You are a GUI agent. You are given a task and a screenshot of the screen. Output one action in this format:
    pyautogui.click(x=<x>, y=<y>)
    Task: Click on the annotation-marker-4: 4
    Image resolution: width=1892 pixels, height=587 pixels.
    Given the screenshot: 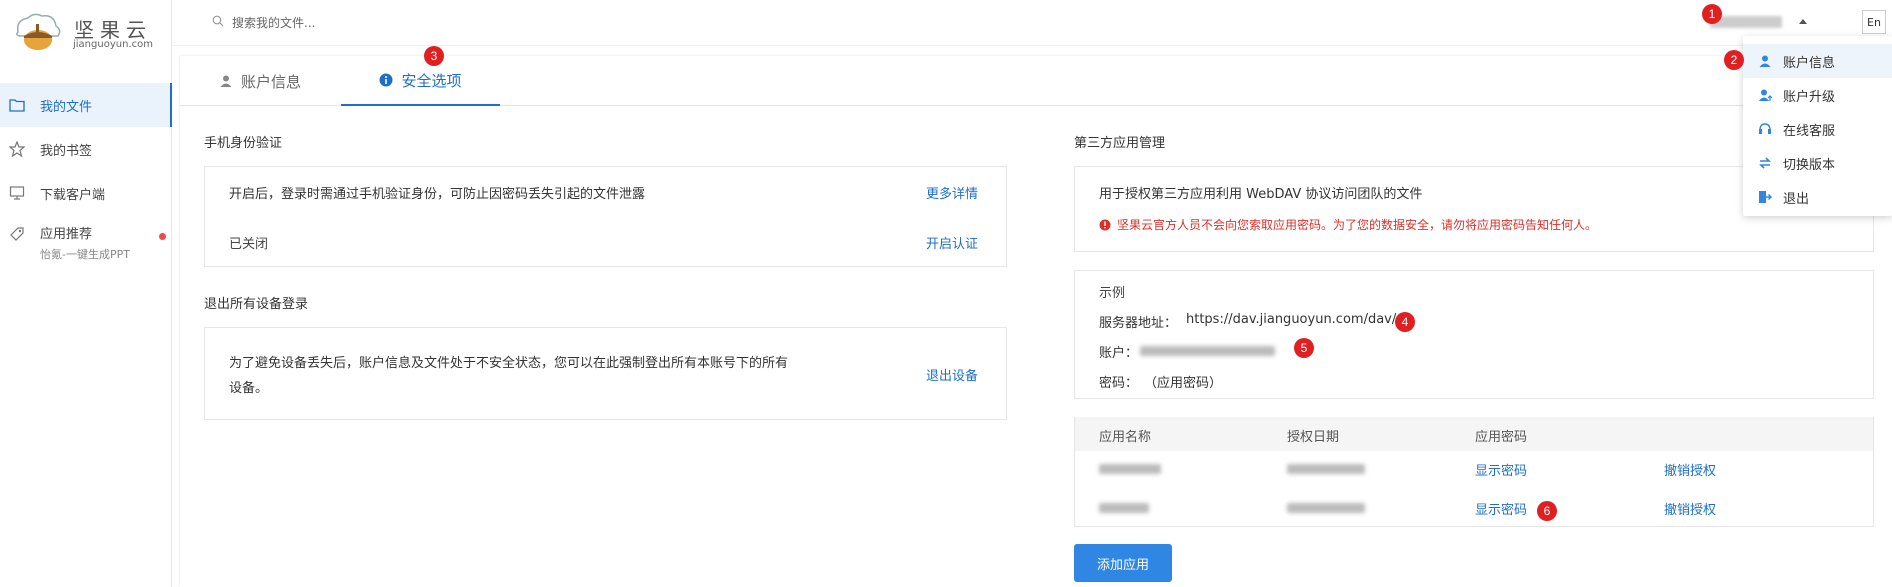 What is the action you would take?
    pyautogui.click(x=1405, y=322)
    